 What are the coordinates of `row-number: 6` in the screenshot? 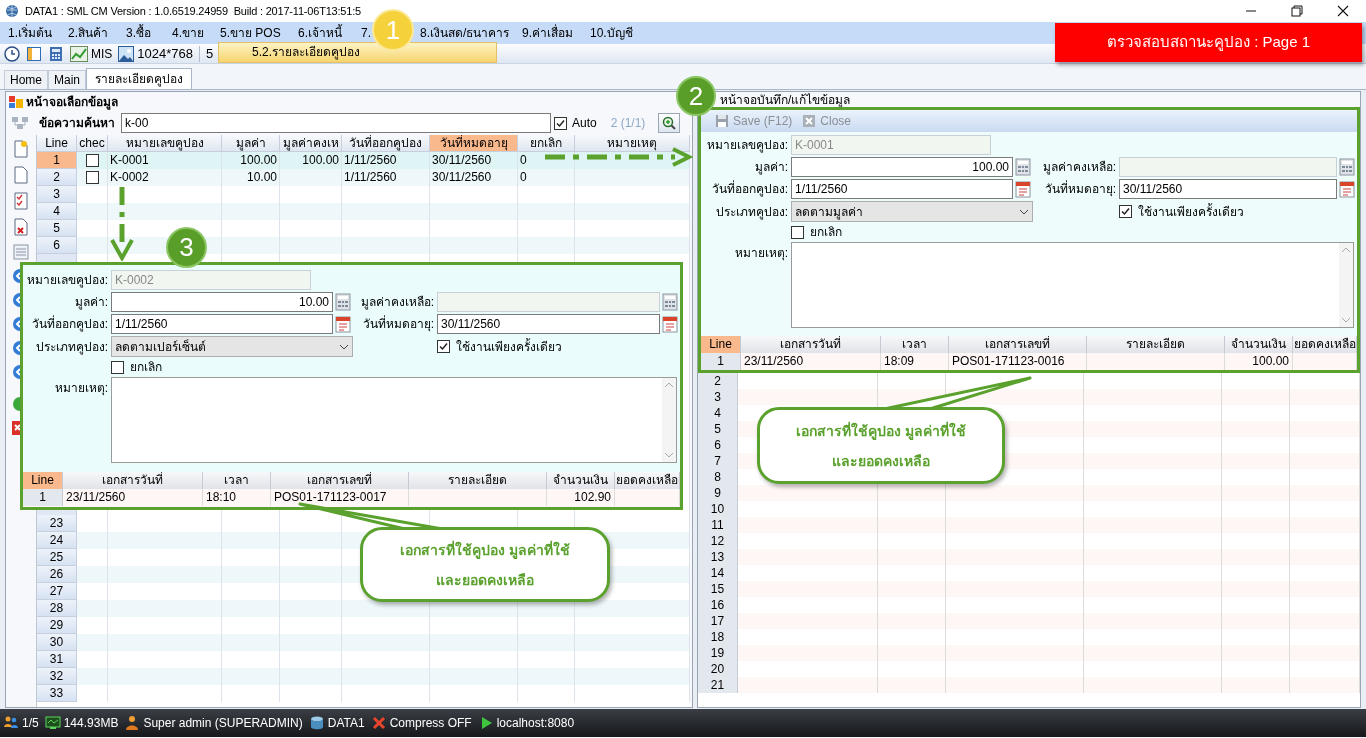 It's located at (718, 445).